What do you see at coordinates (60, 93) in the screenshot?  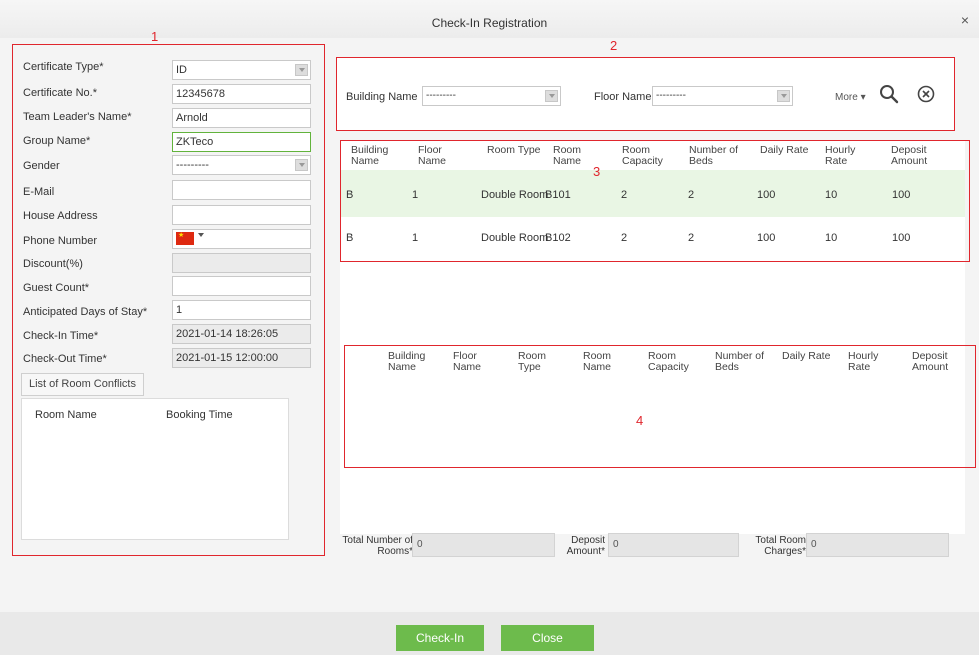 I see `label-certificate-no: Certificate No.*` at bounding box center [60, 93].